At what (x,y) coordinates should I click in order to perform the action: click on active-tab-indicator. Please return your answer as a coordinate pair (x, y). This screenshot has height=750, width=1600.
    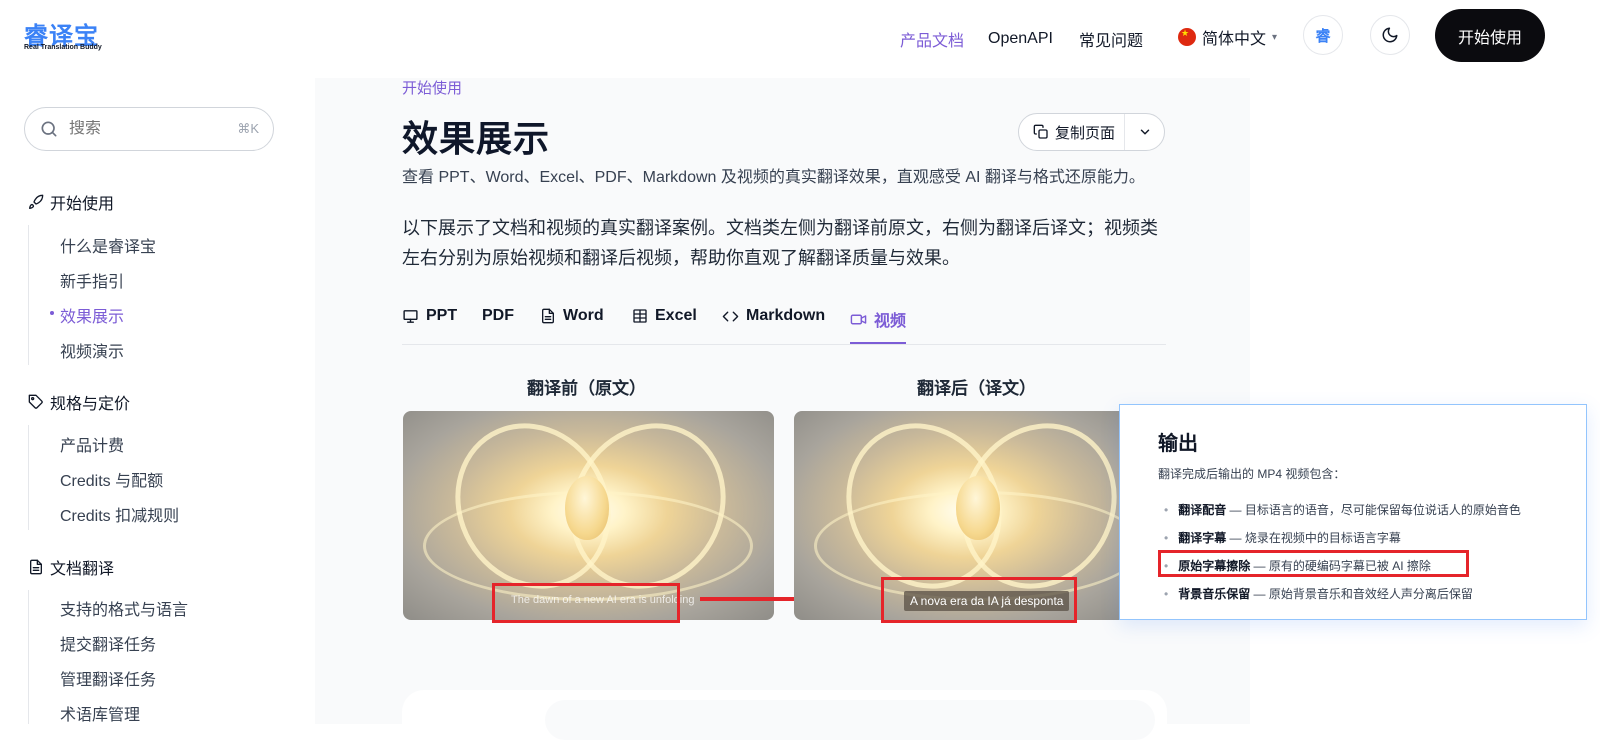
    Looking at the image, I should click on (878, 343).